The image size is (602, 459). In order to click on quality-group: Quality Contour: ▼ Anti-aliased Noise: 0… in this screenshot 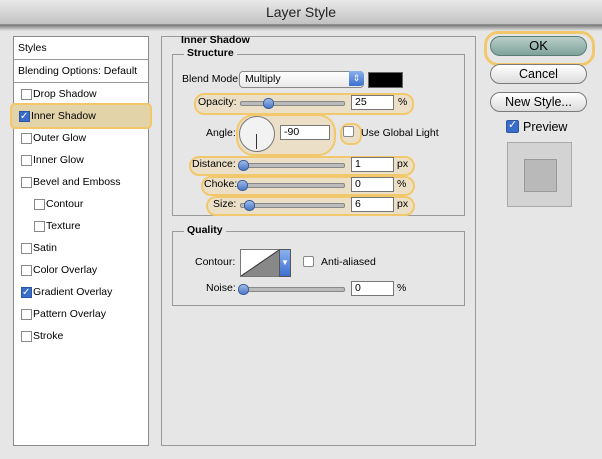, I will do `click(318, 265)`.